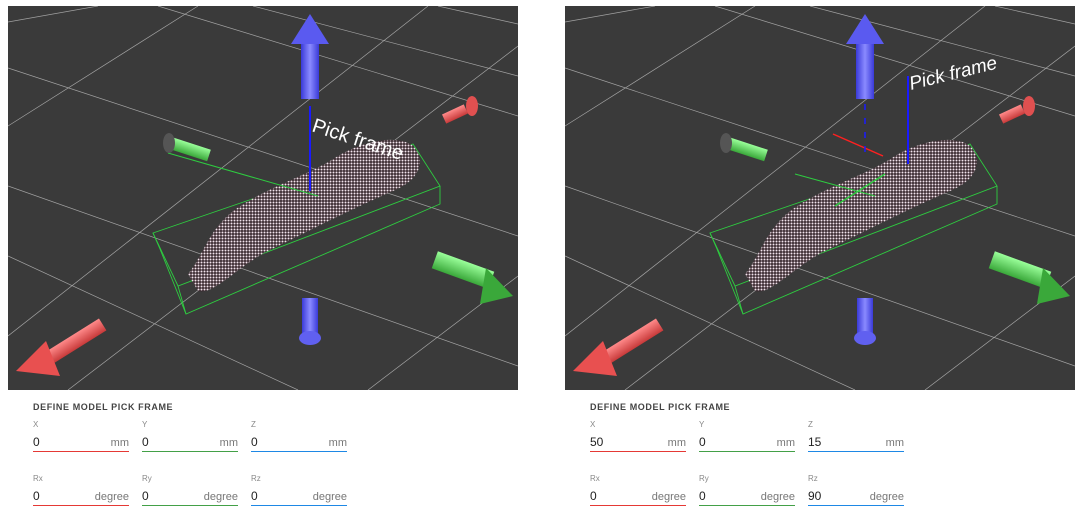 This screenshot has width=1077, height=519. I want to click on rz-value: 0, so click(254, 496).